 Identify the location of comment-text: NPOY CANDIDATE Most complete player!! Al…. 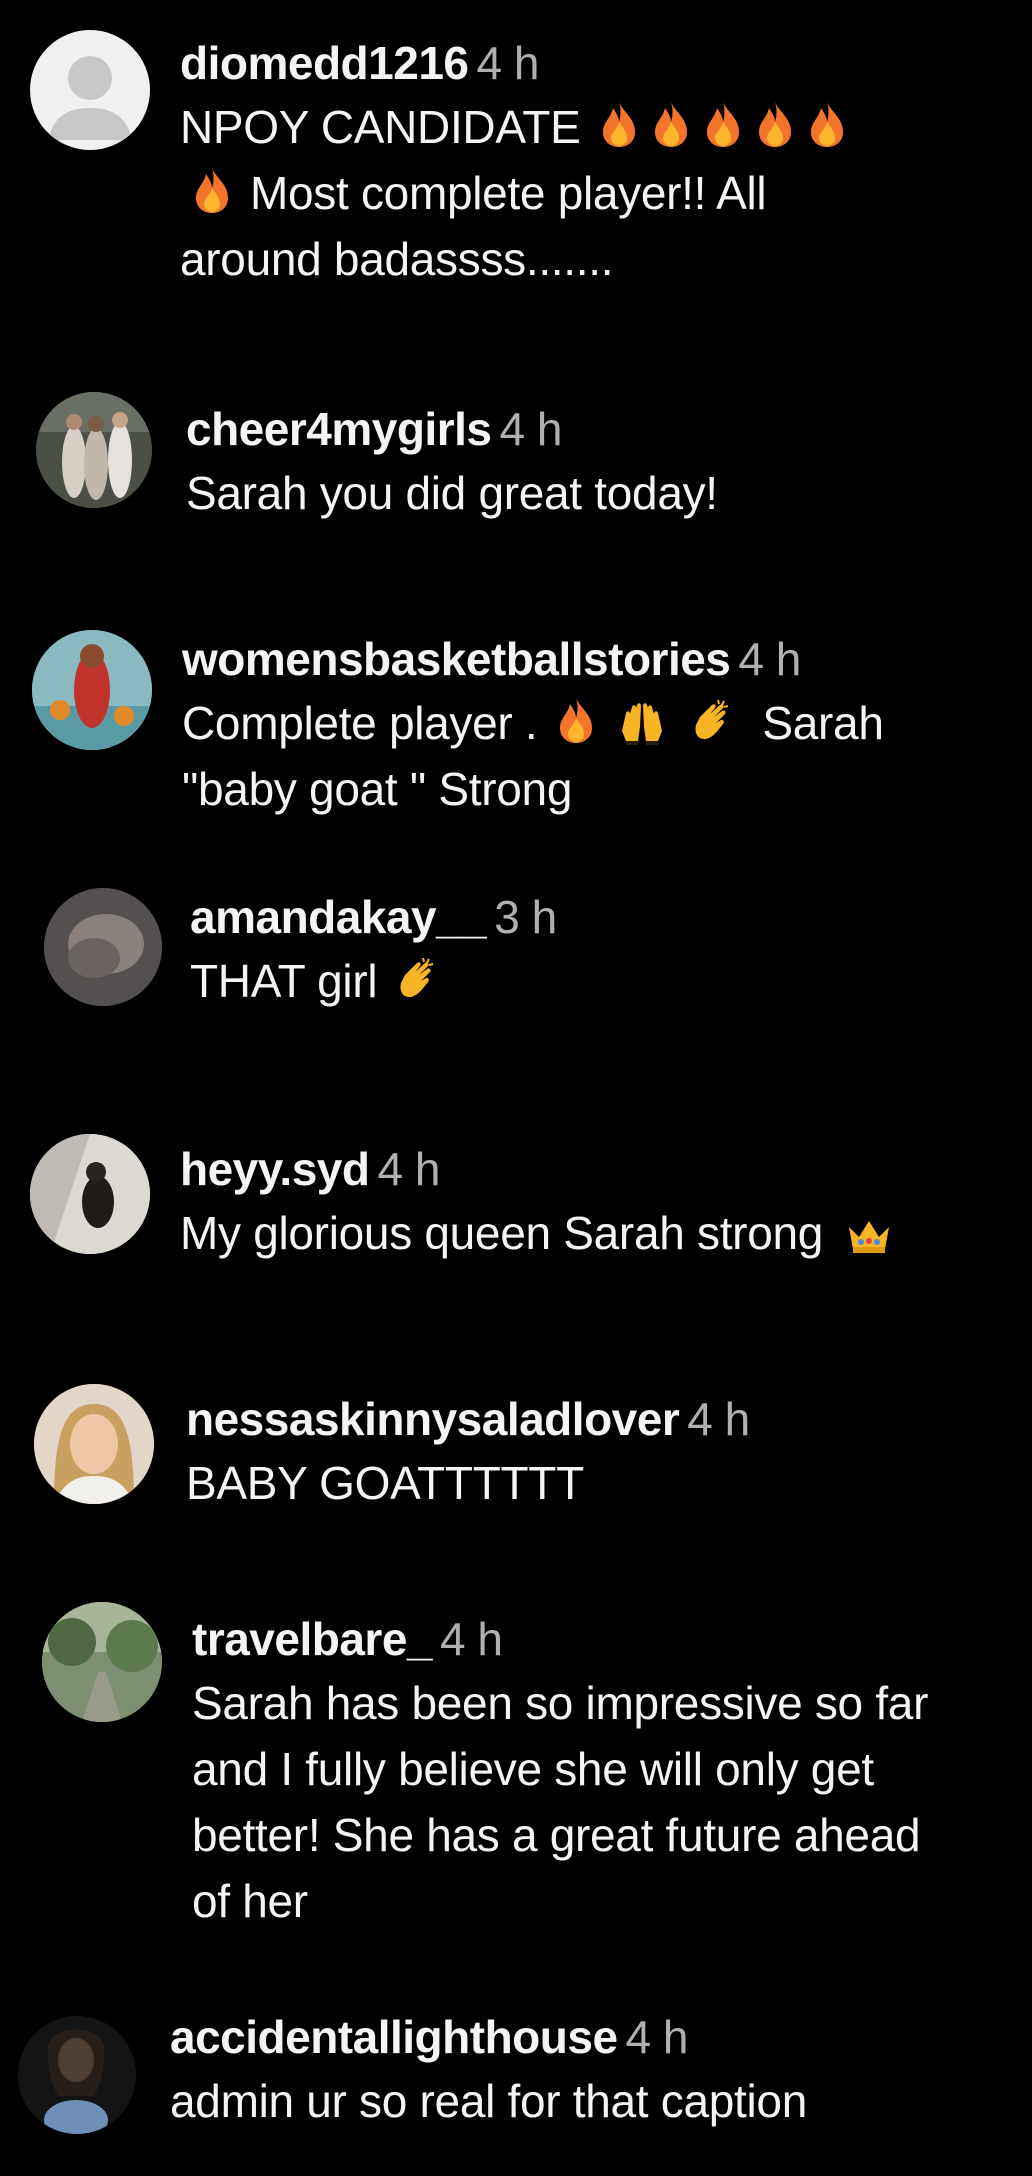
(600, 193).